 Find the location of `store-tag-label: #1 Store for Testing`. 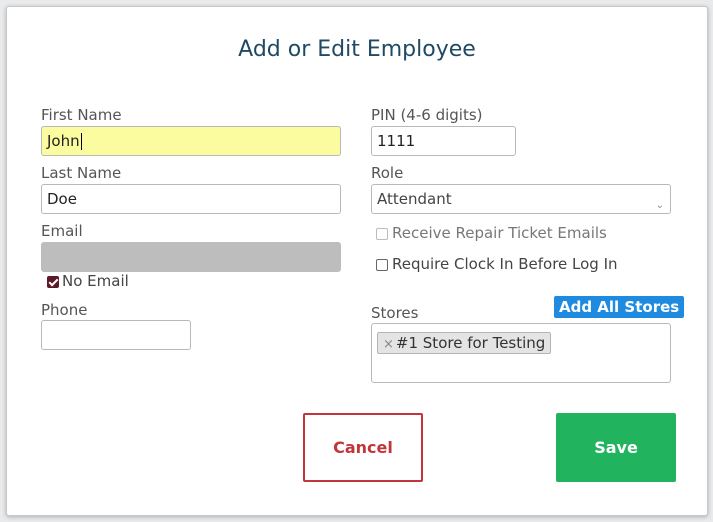

store-tag-label: #1 Store for Testing is located at coordinates (470, 343).